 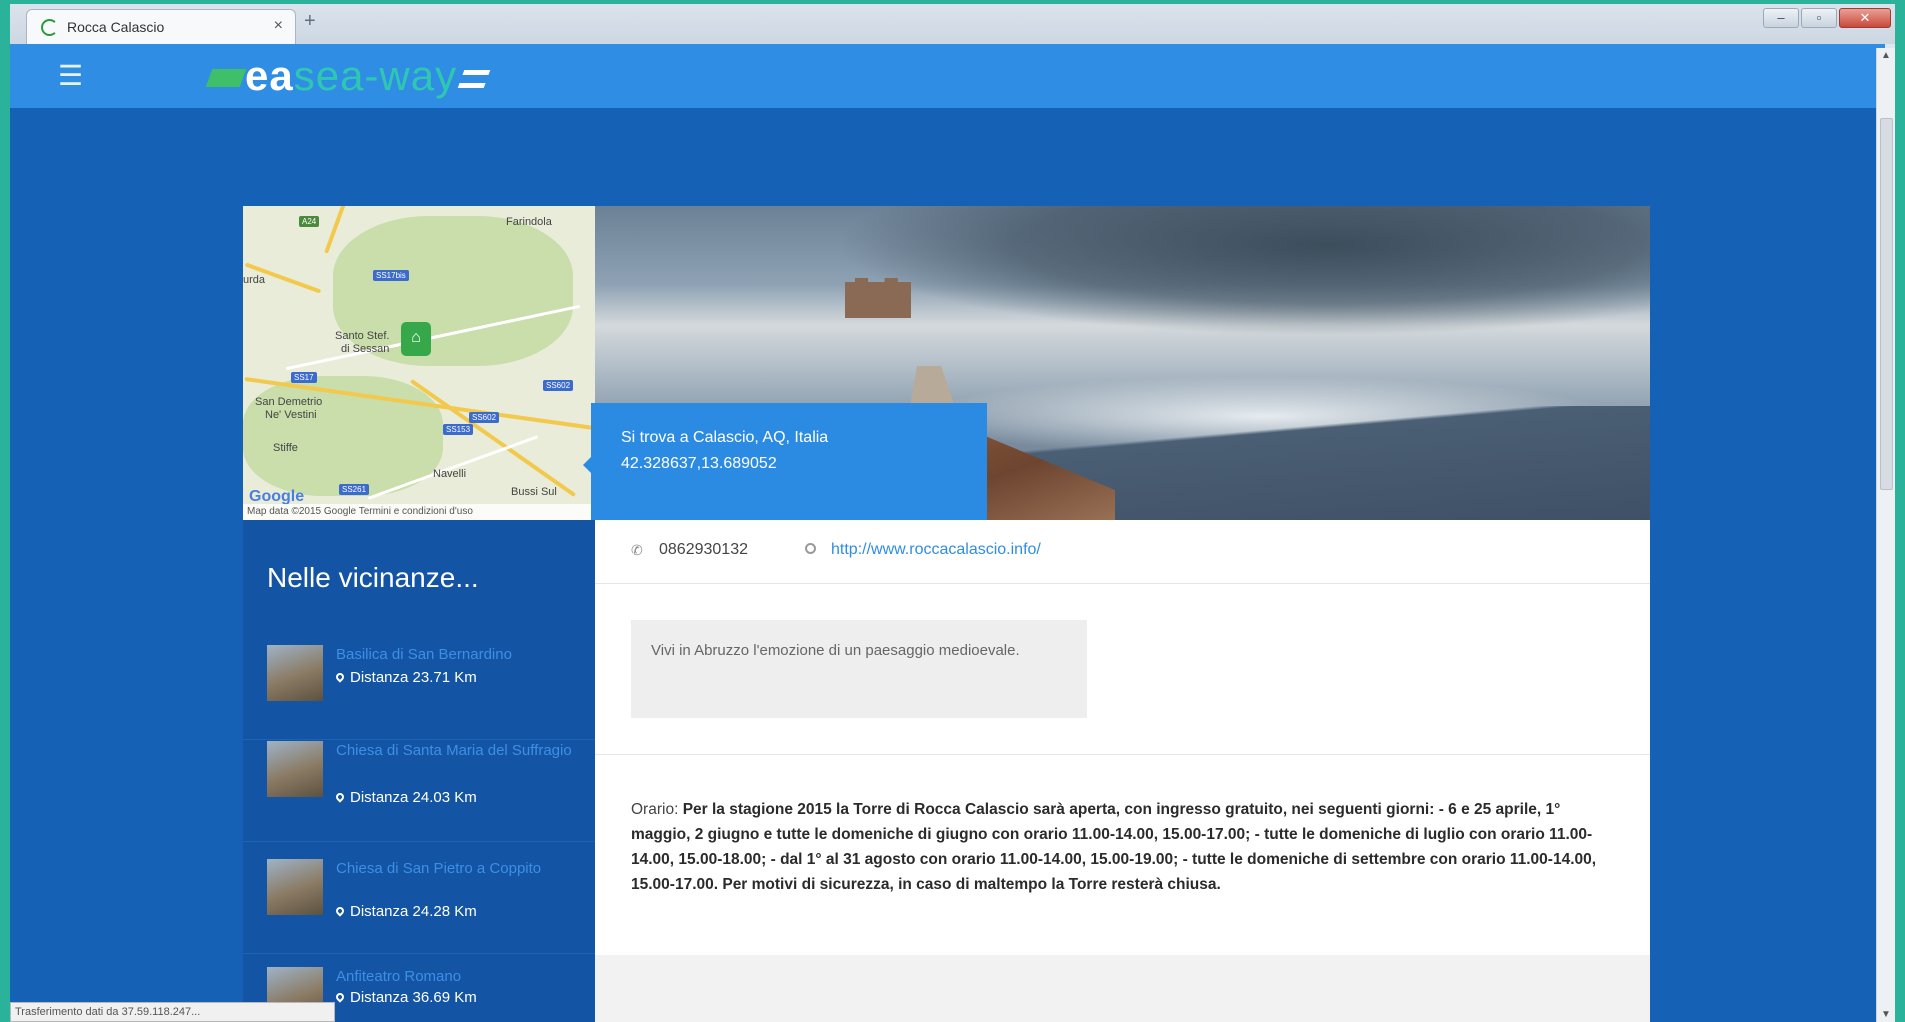 I want to click on map-label: Stiffe, so click(x=285, y=448).